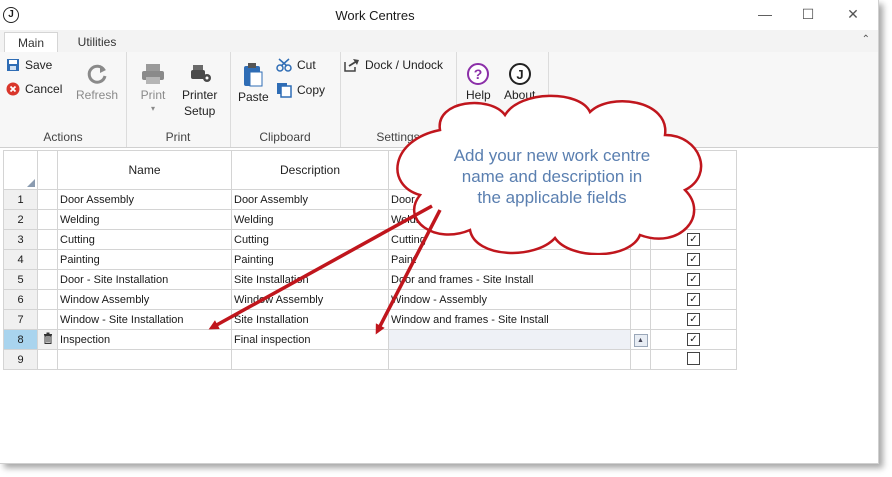 The height and width of the screenshot is (477, 892). I want to click on table-row: 9, so click(370, 359).